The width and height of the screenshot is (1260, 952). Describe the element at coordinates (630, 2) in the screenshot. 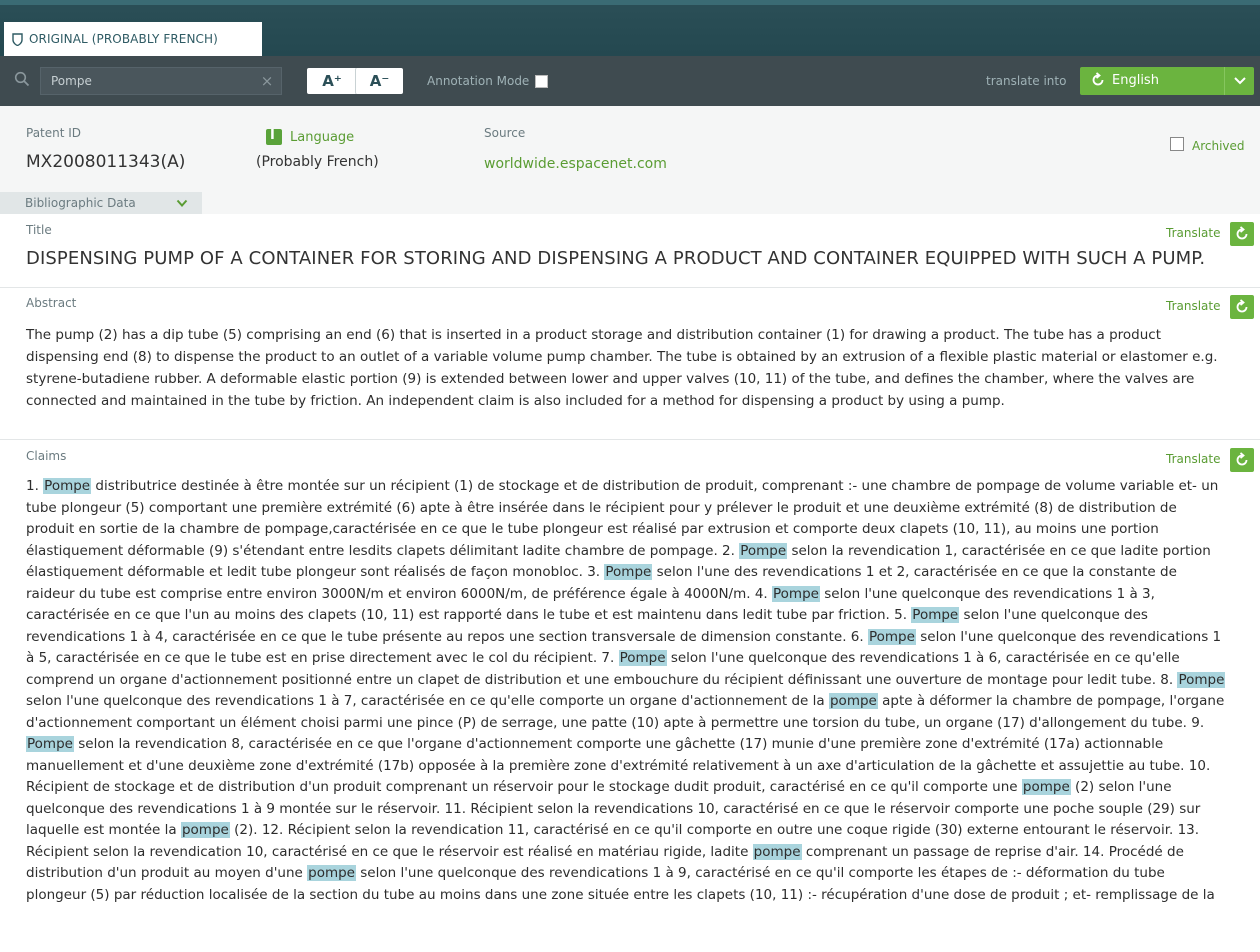

I see `header-accent` at that location.